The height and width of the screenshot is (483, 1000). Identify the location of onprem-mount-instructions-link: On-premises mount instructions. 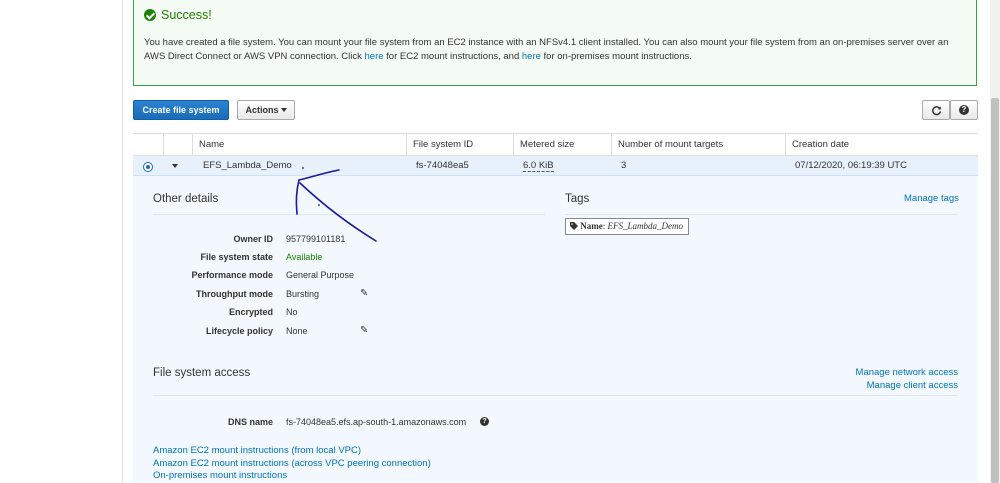
(220, 475).